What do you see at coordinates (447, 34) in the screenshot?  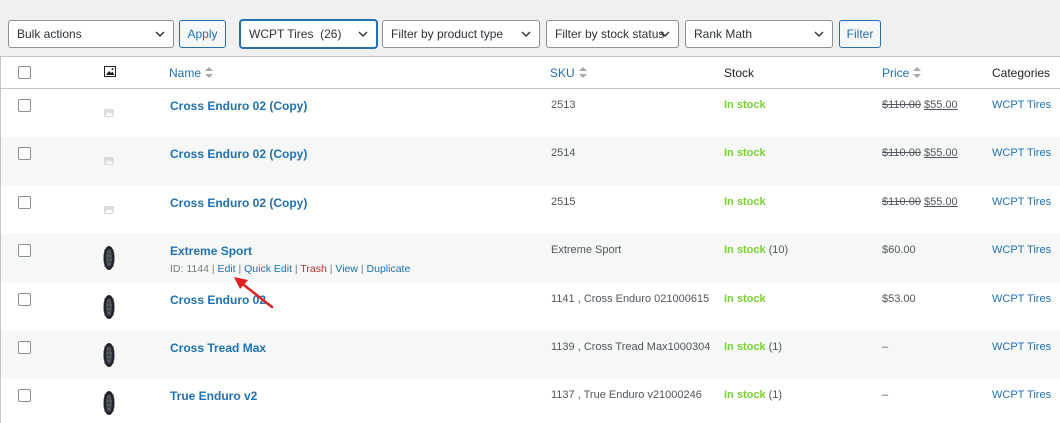 I see `product-type-label: Filter by product type` at bounding box center [447, 34].